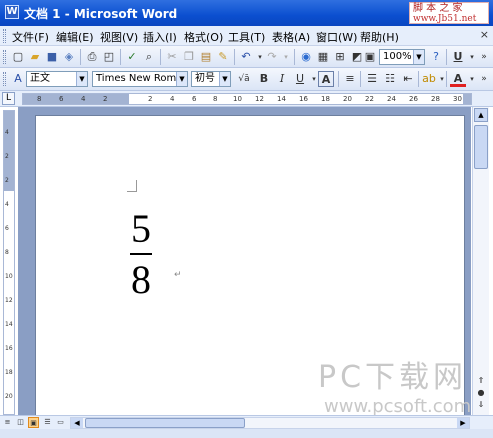 The height and width of the screenshot is (438, 493). Describe the element at coordinates (189, 57) in the screenshot. I see `copy-icon: ❐` at that location.